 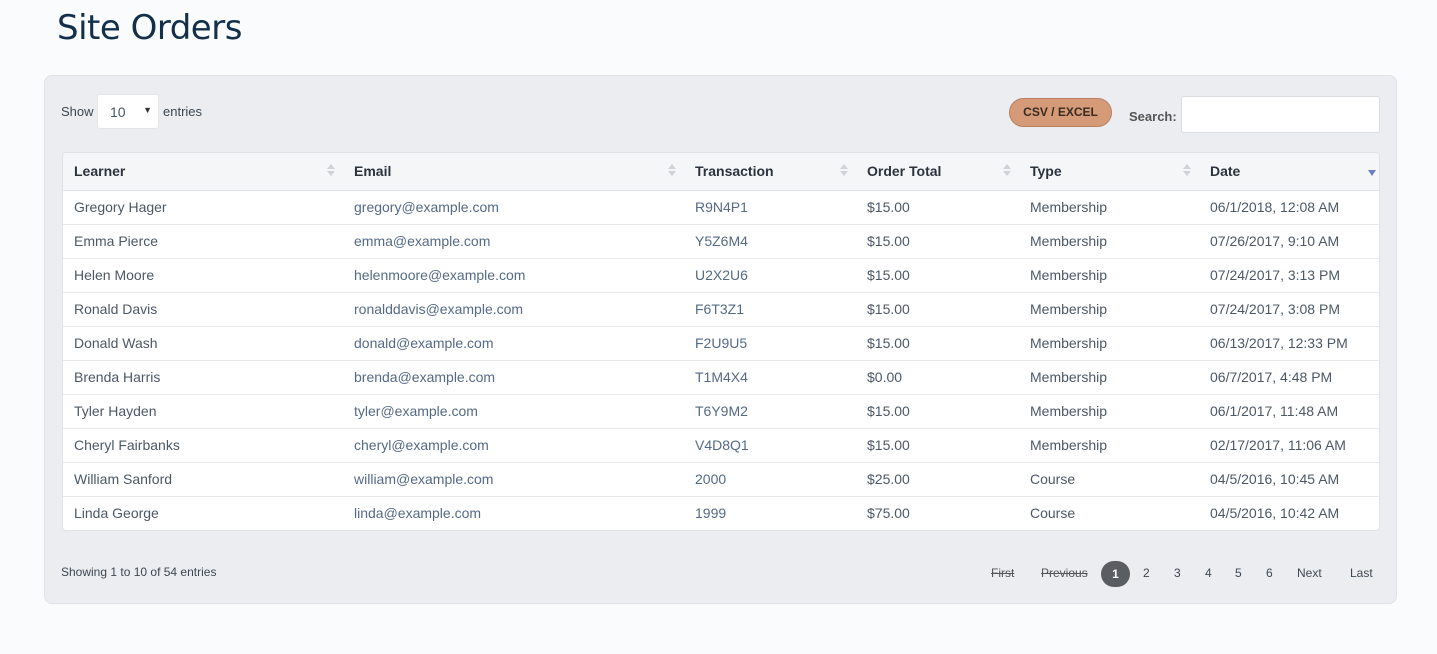 I want to click on show-label: Show, so click(x=77, y=111).